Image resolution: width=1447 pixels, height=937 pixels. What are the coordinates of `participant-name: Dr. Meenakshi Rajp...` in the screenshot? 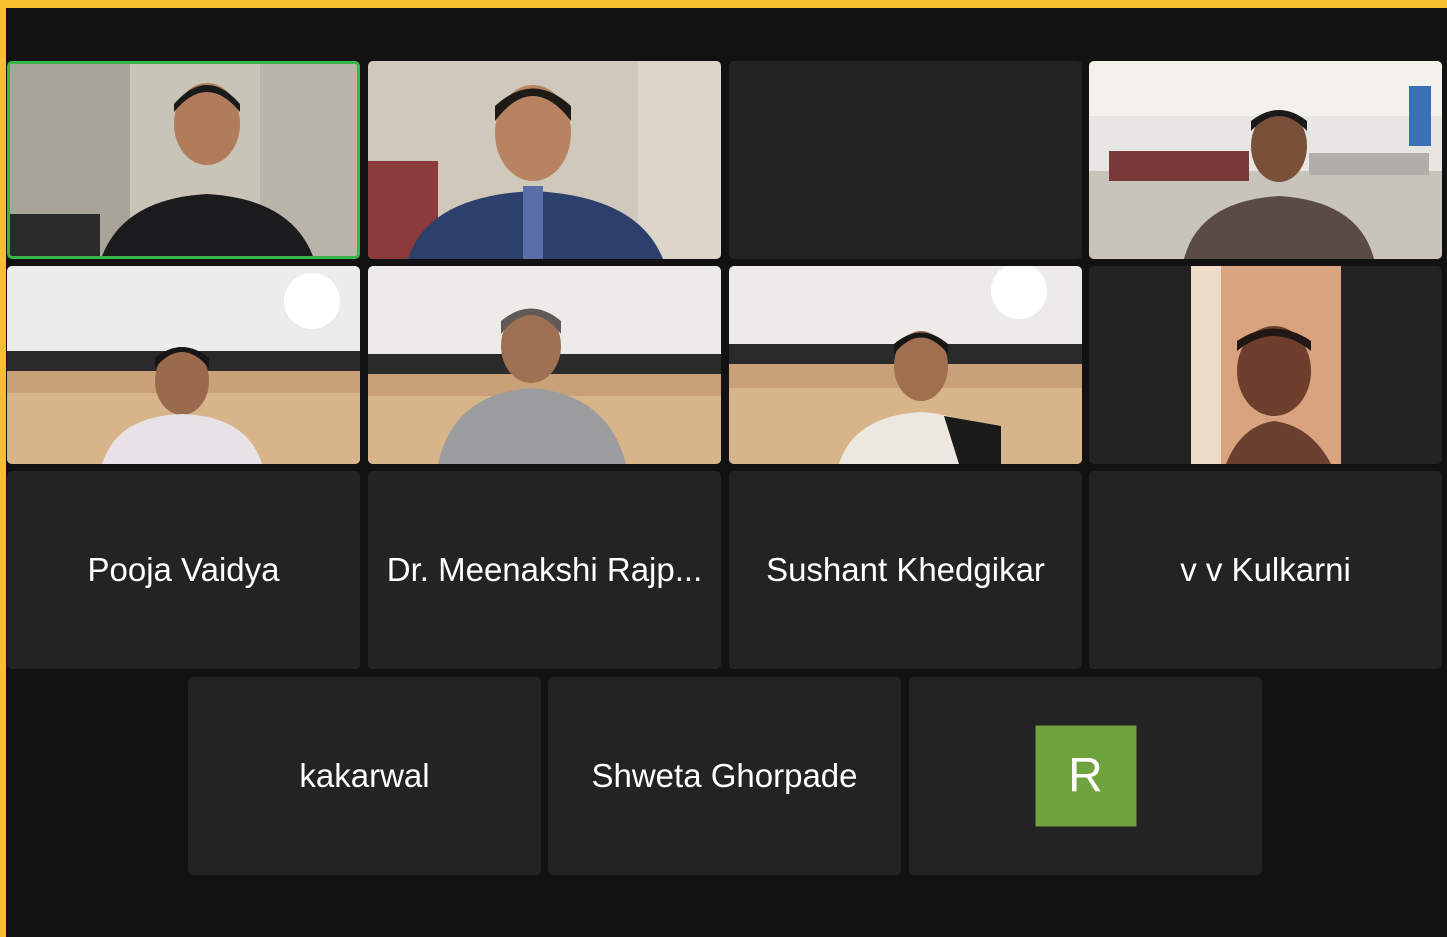 It's located at (544, 569).